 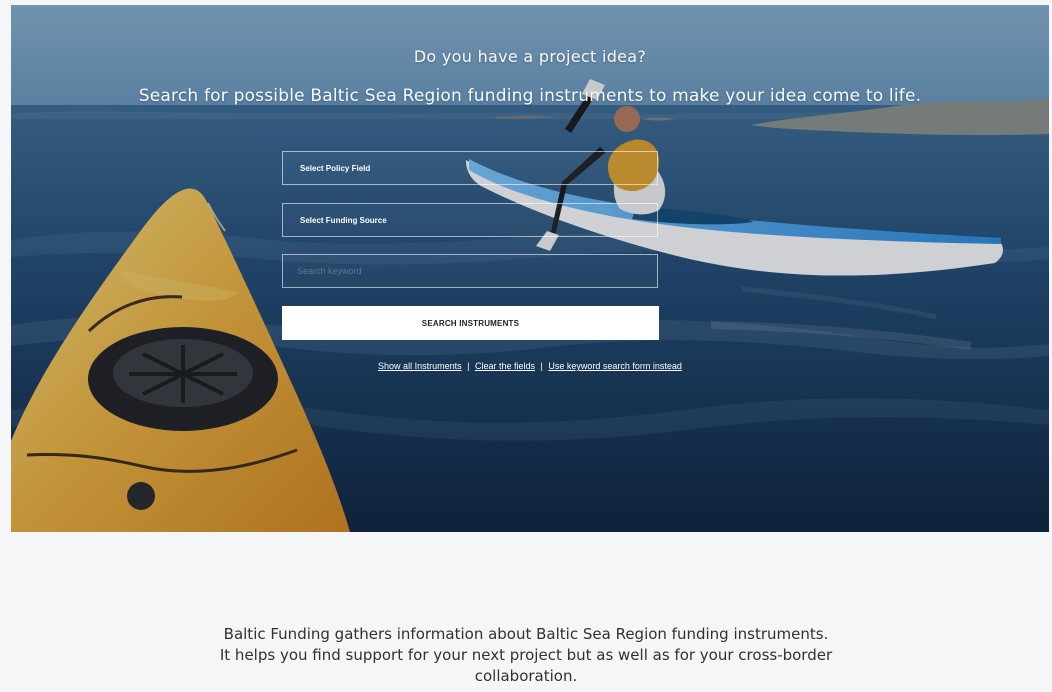 What do you see at coordinates (505, 366) in the screenshot?
I see `clear-fields-link: Clear the fields` at bounding box center [505, 366].